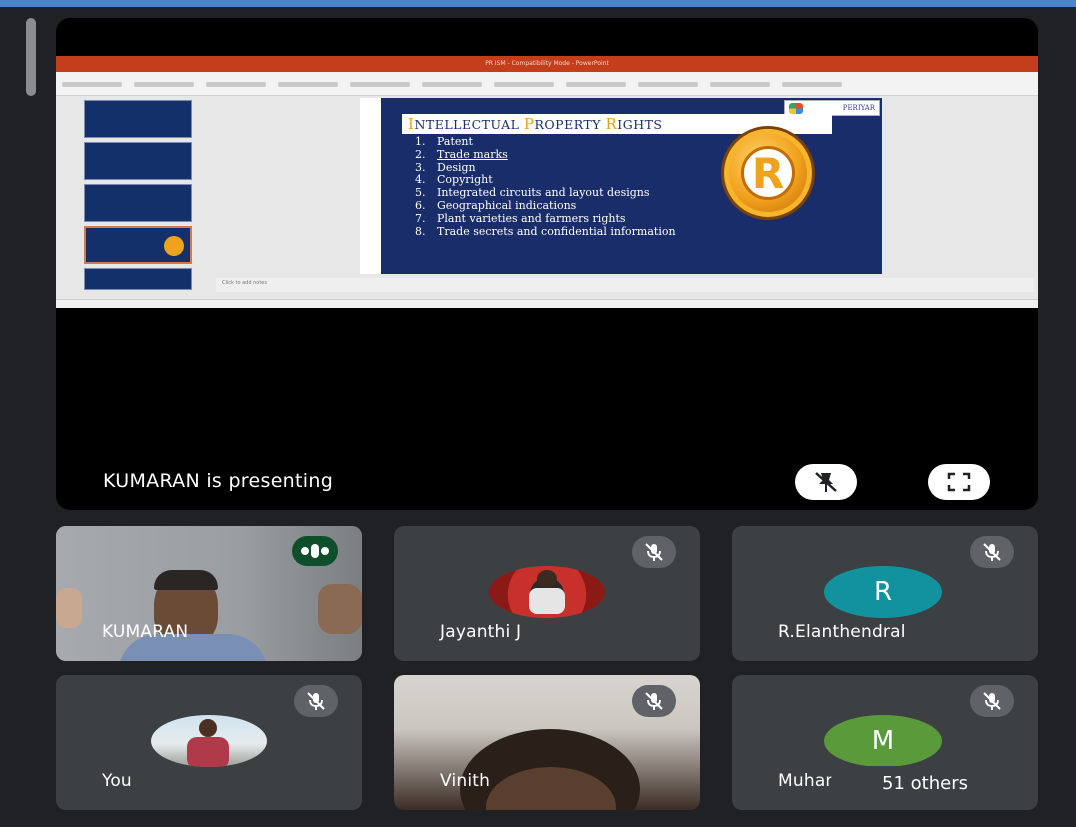 The height and width of the screenshot is (827, 1076). What do you see at coordinates (465, 180) in the screenshot?
I see `list-item-text: Copyright` at bounding box center [465, 180].